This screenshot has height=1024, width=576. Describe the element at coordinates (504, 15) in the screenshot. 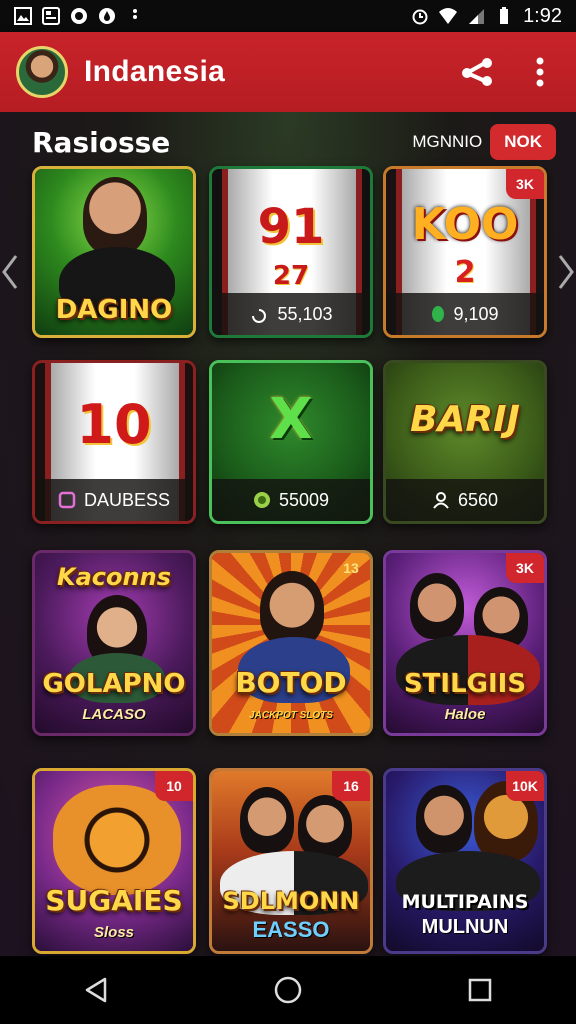

I see `battery-icon` at that location.